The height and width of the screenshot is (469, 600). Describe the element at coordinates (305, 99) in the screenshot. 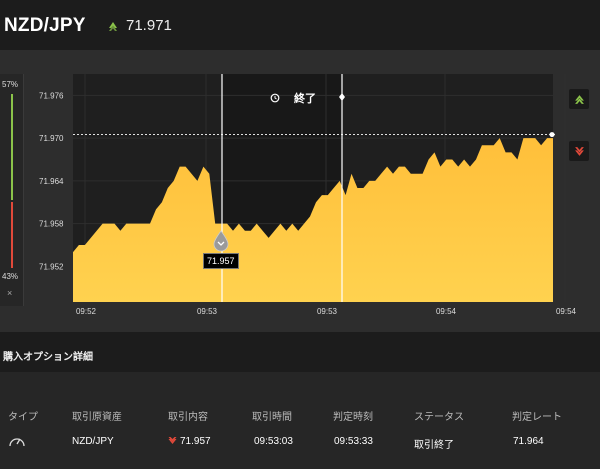

I see `expiry-text: 終了` at that location.